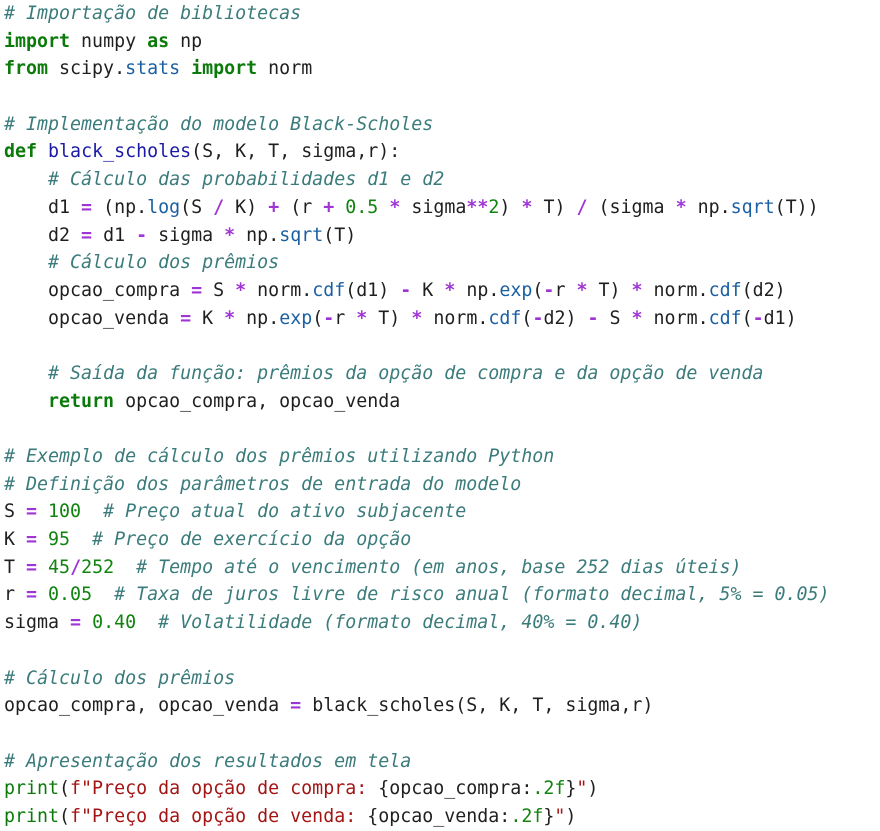 This screenshot has width=880, height=831. Describe the element at coordinates (219, 816) in the screenshot. I see `string-token: f"Preço da opção de venda:` at that location.